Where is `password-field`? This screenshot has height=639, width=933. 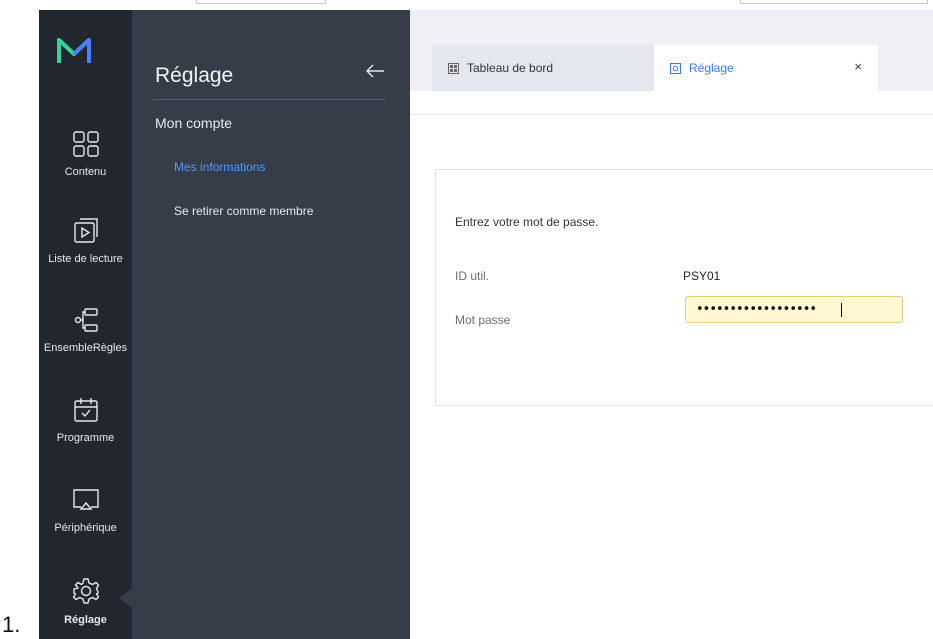 password-field is located at coordinates (794, 309).